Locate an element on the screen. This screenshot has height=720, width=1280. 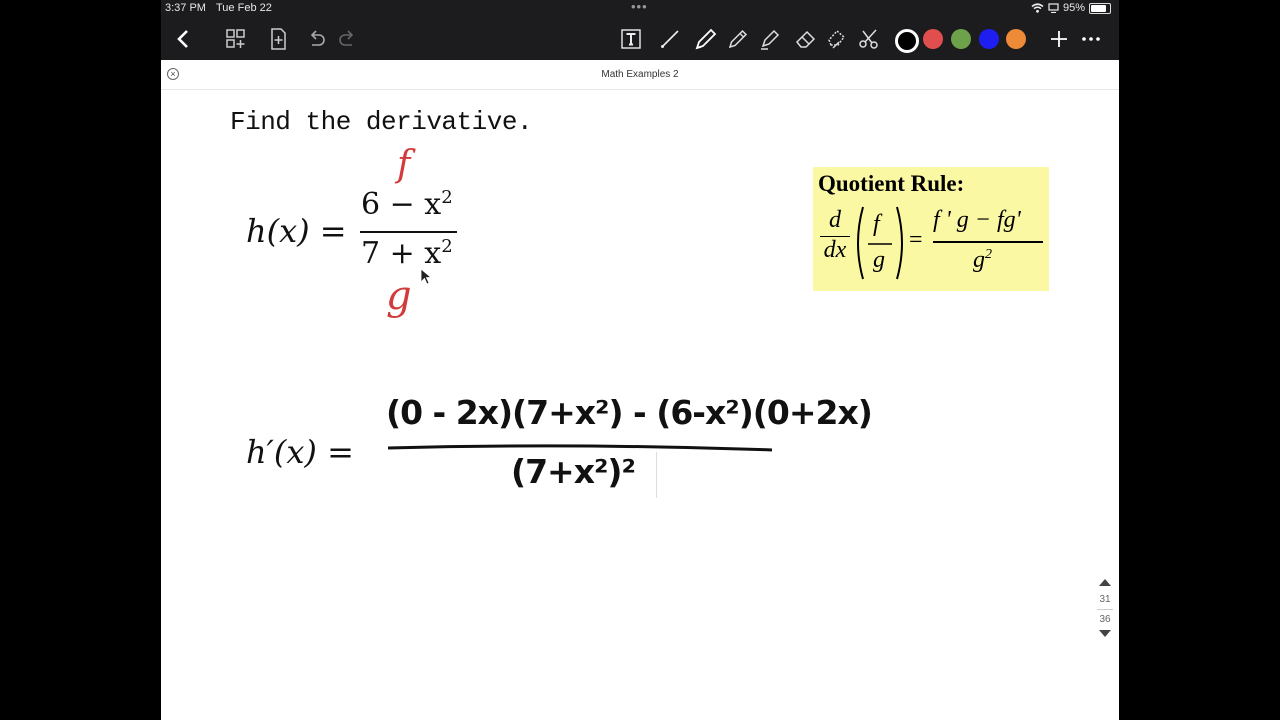
h-lhs: h(x) = is located at coordinates (296, 231).